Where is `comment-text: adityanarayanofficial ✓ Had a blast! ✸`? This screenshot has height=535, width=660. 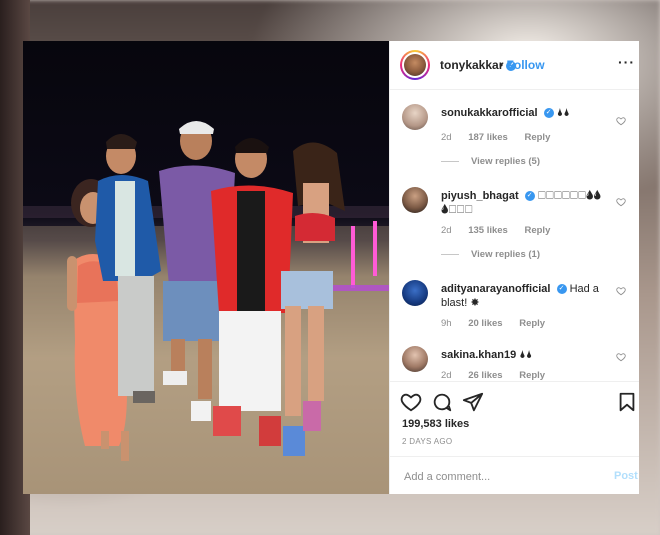
comment-text: adityanarayanofficial ✓ Had a blast! ✸ is located at coordinates (521, 296).